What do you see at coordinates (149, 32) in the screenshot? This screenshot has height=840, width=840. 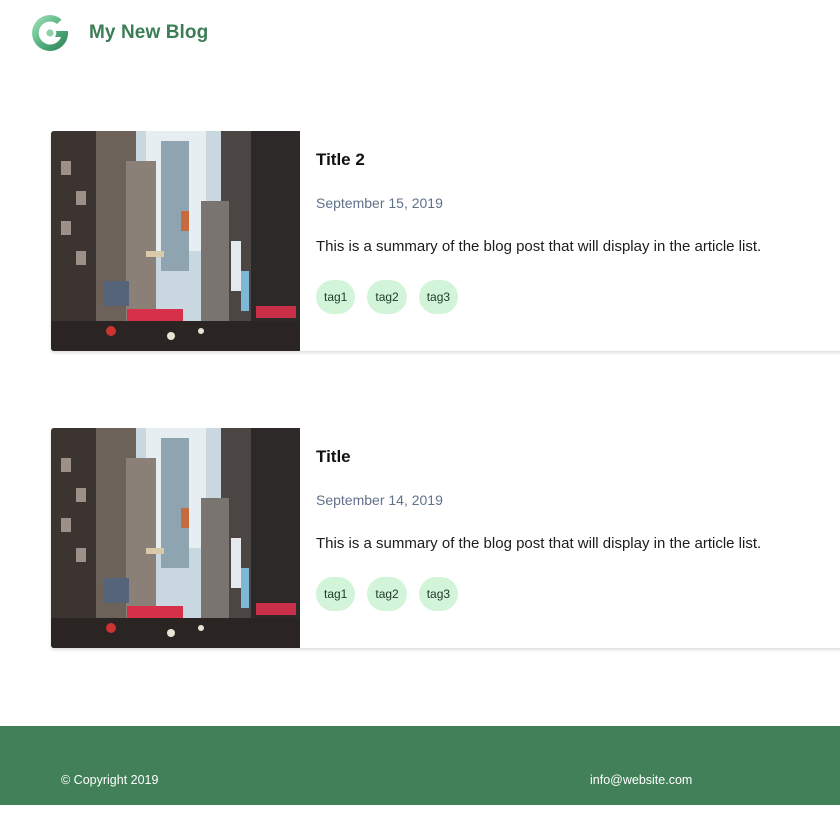 I see `site-title: My New Blog` at bounding box center [149, 32].